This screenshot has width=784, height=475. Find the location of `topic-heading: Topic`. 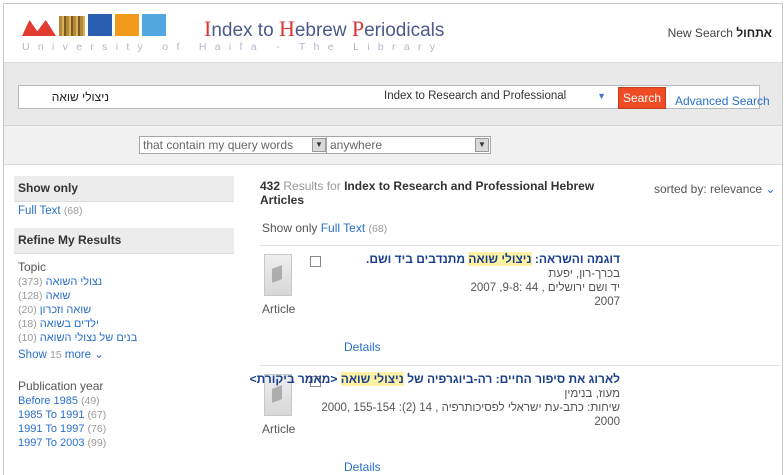

topic-heading: Topic is located at coordinates (32, 267).